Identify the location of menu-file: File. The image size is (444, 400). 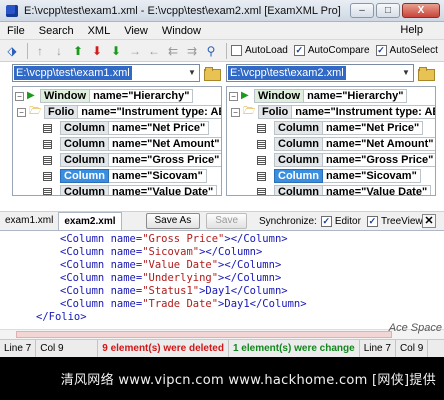
(16, 31).